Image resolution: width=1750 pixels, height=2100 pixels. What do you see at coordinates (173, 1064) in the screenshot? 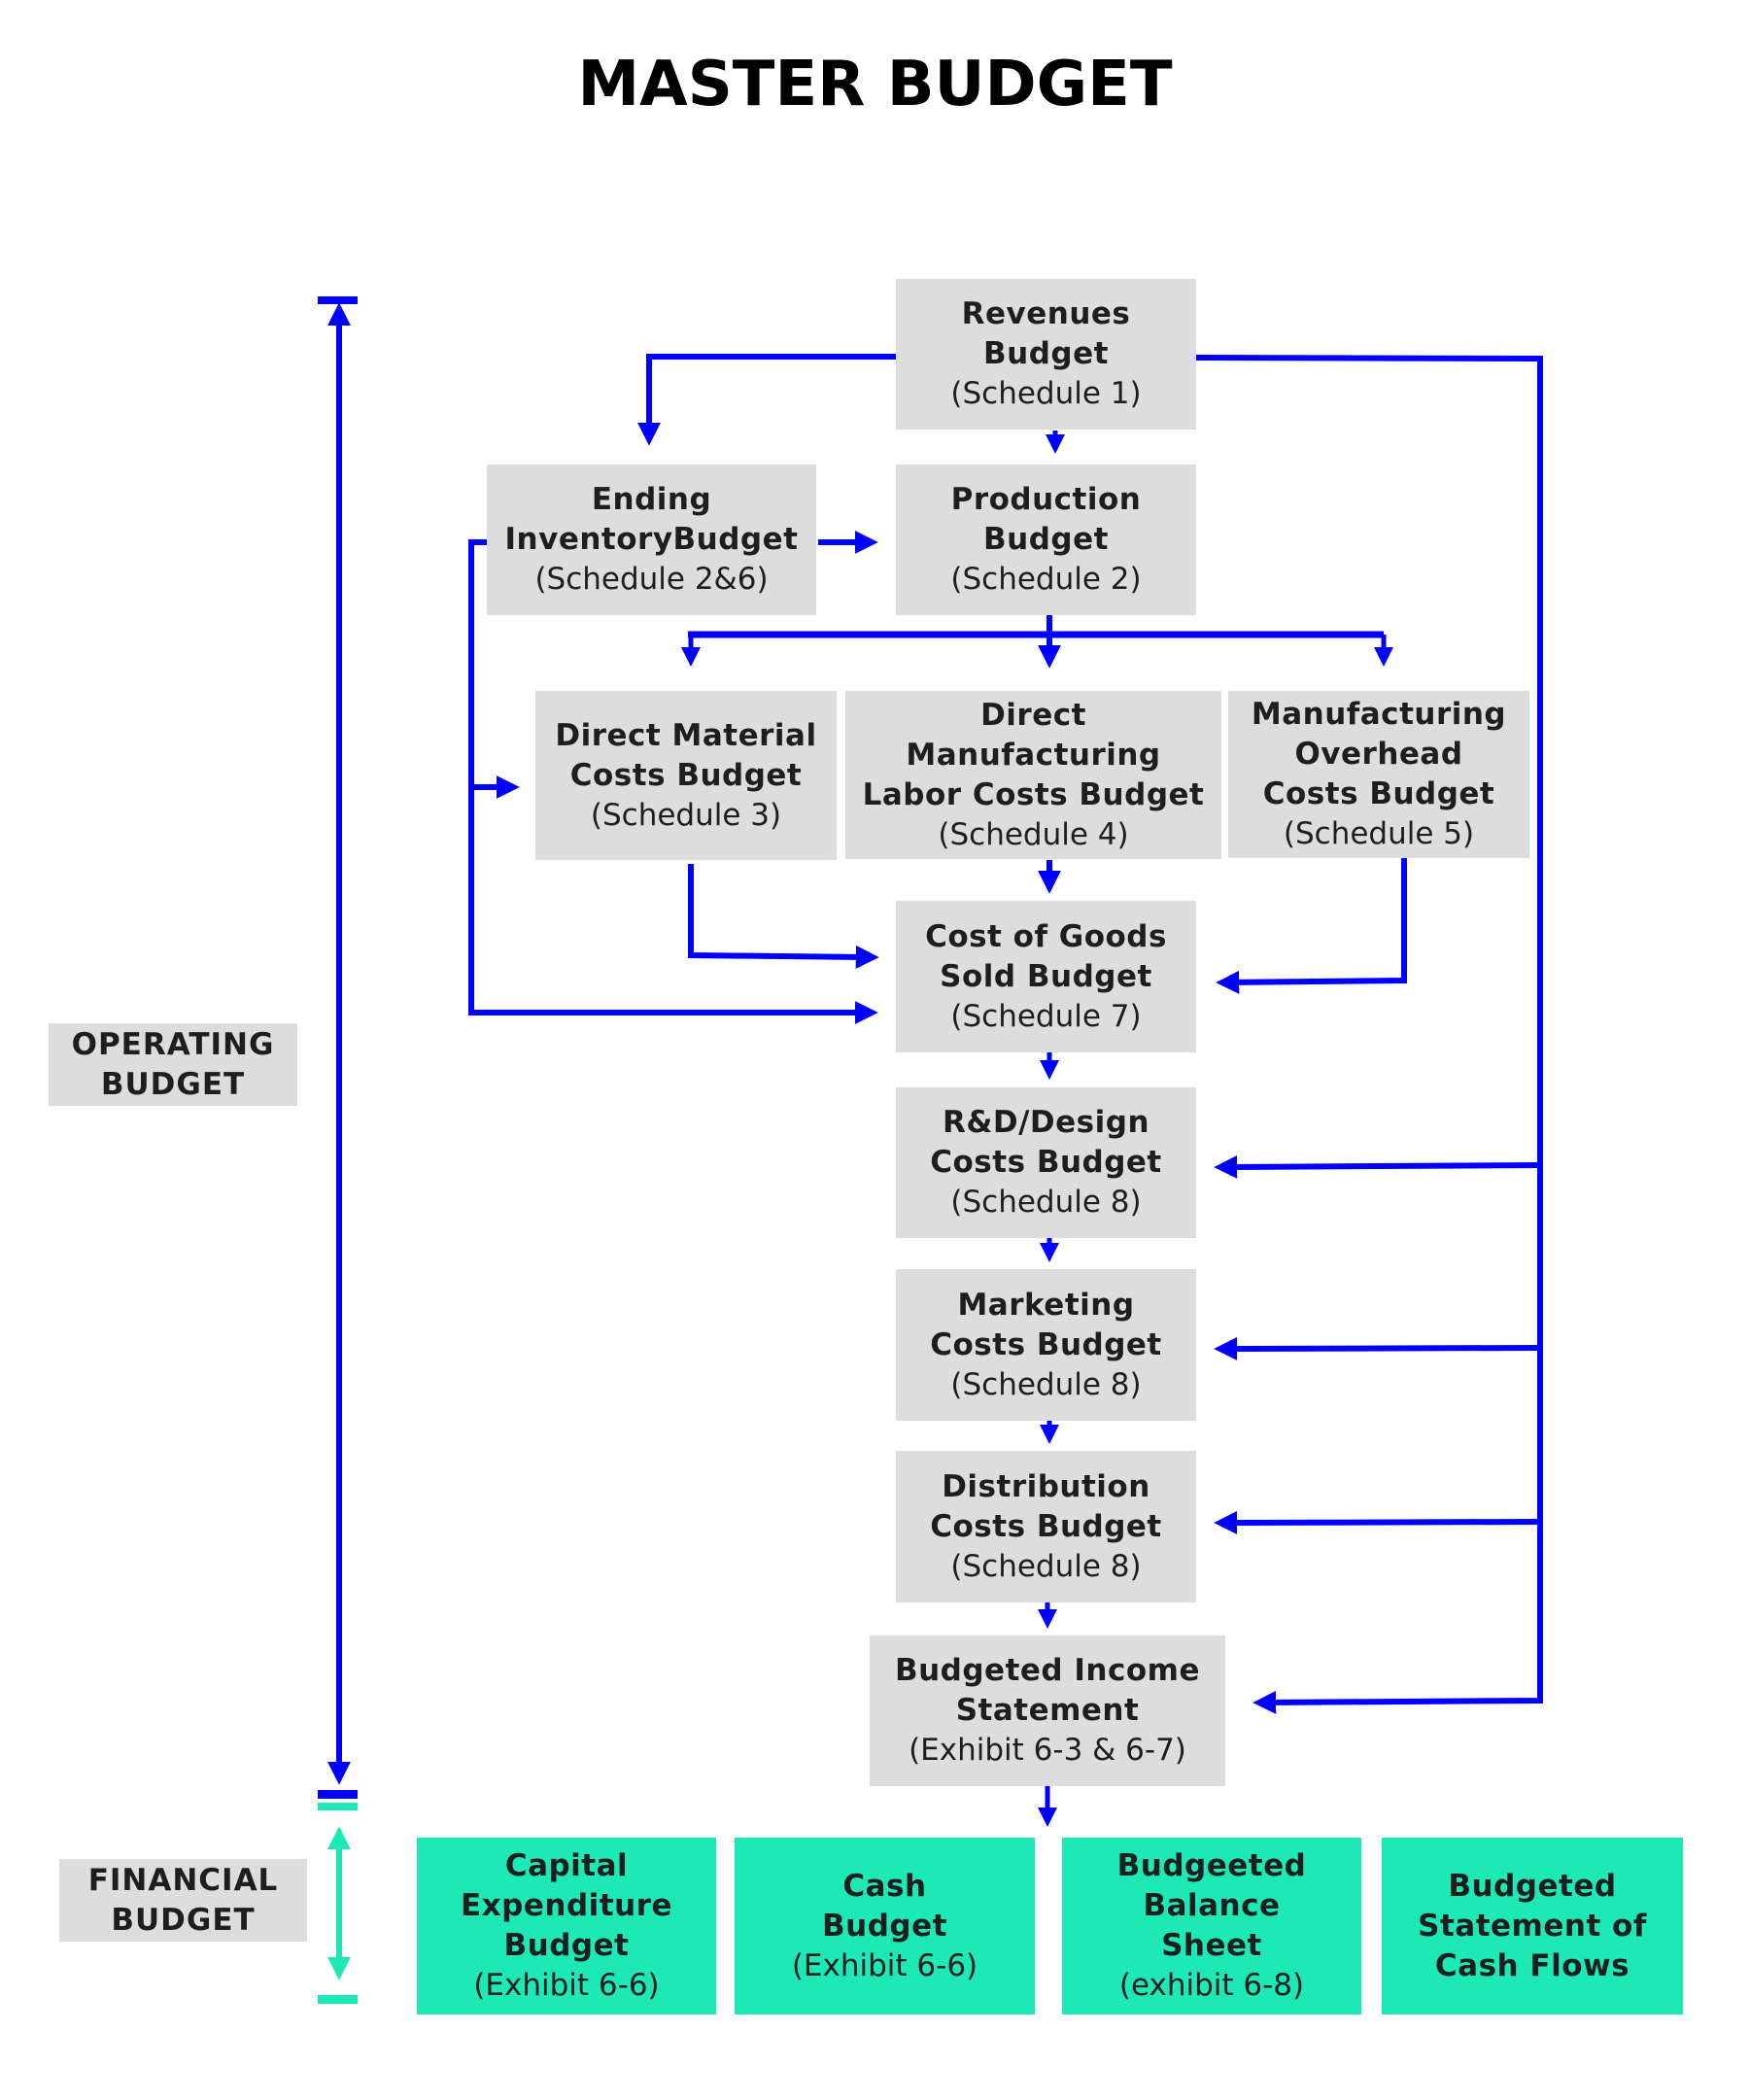
I see `operating-budget-label: OPERATING BUDGET` at bounding box center [173, 1064].